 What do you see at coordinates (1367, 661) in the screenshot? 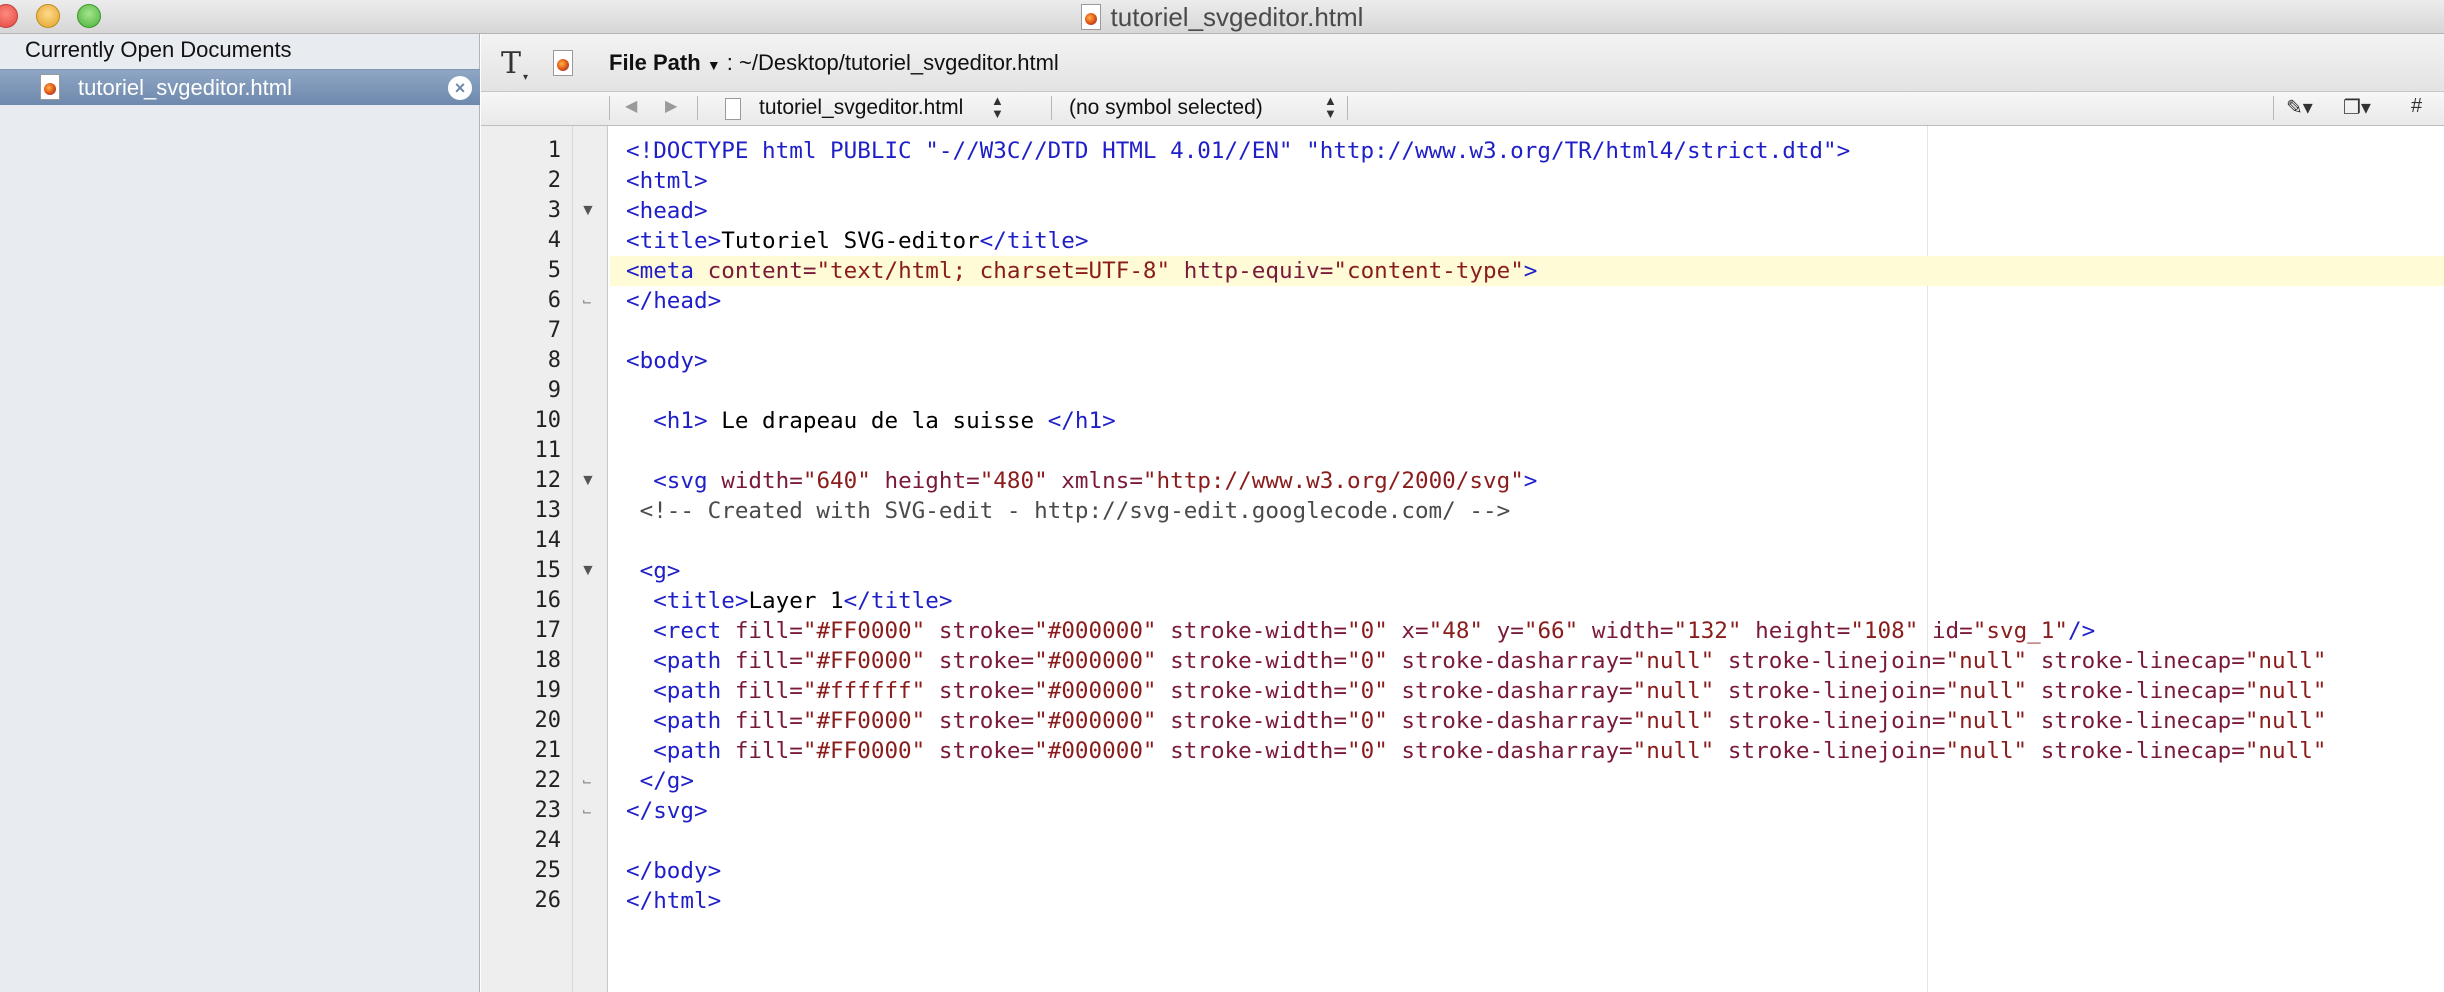
I see `code-token: "0"` at bounding box center [1367, 661].